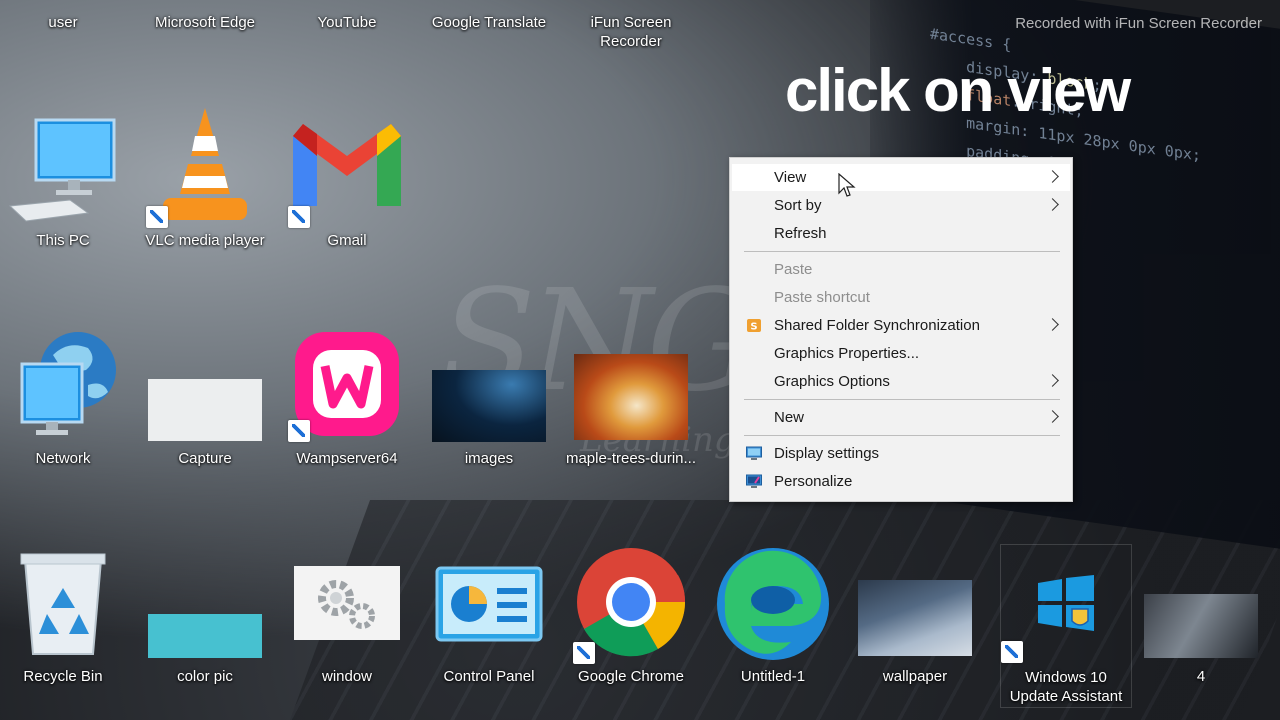 The width and height of the screenshot is (1280, 720). Describe the element at coordinates (205, 240) in the screenshot. I see `icon-label: VLC media player` at that location.